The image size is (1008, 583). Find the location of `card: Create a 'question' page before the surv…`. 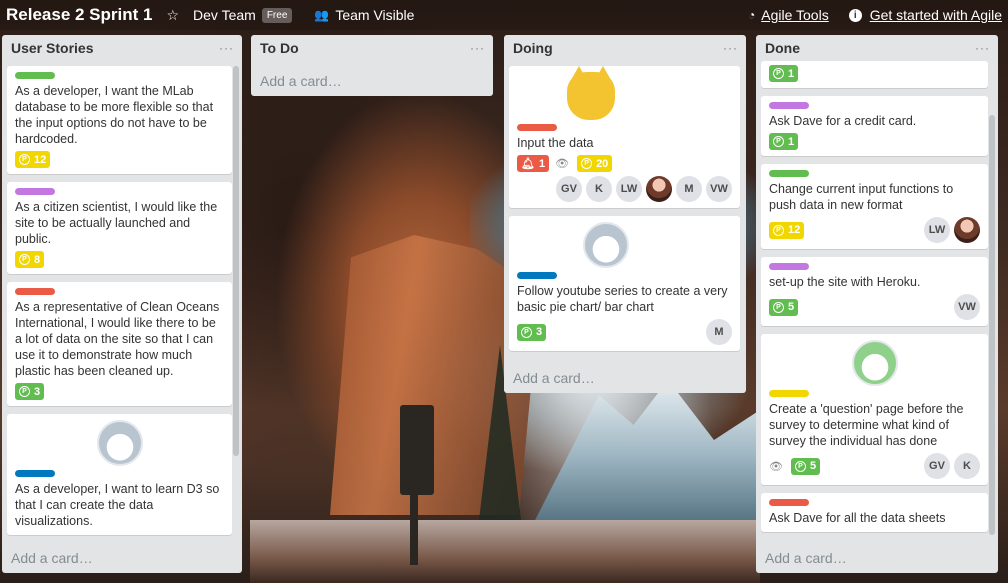

card: Create a 'question' page before the surv… is located at coordinates (874, 409).